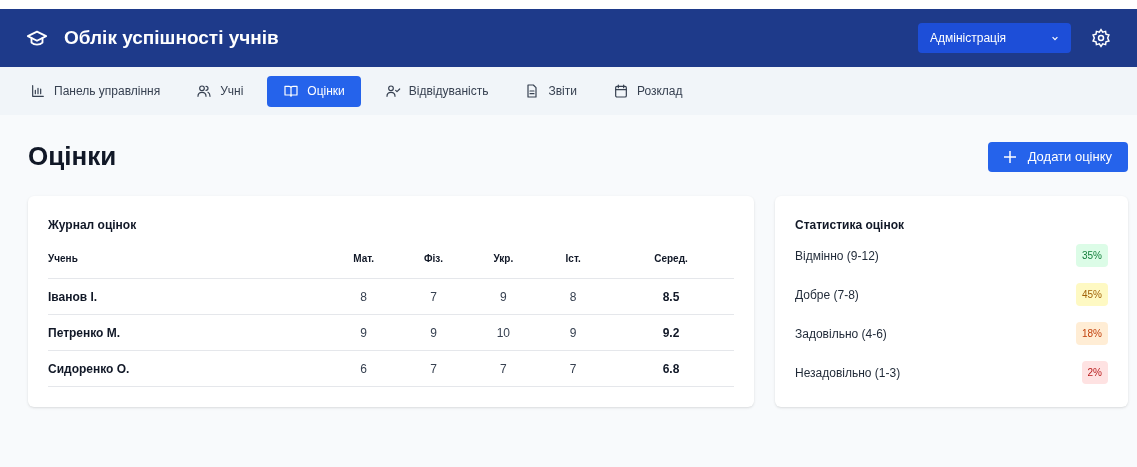 This screenshot has height=467, width=1137. Describe the element at coordinates (363, 368) in the screenshot. I see `table-cell: 6` at that location.